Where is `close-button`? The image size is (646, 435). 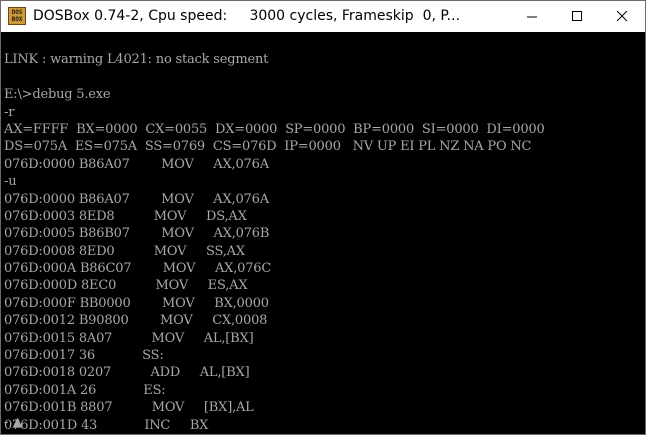
close-button is located at coordinates (622, 16).